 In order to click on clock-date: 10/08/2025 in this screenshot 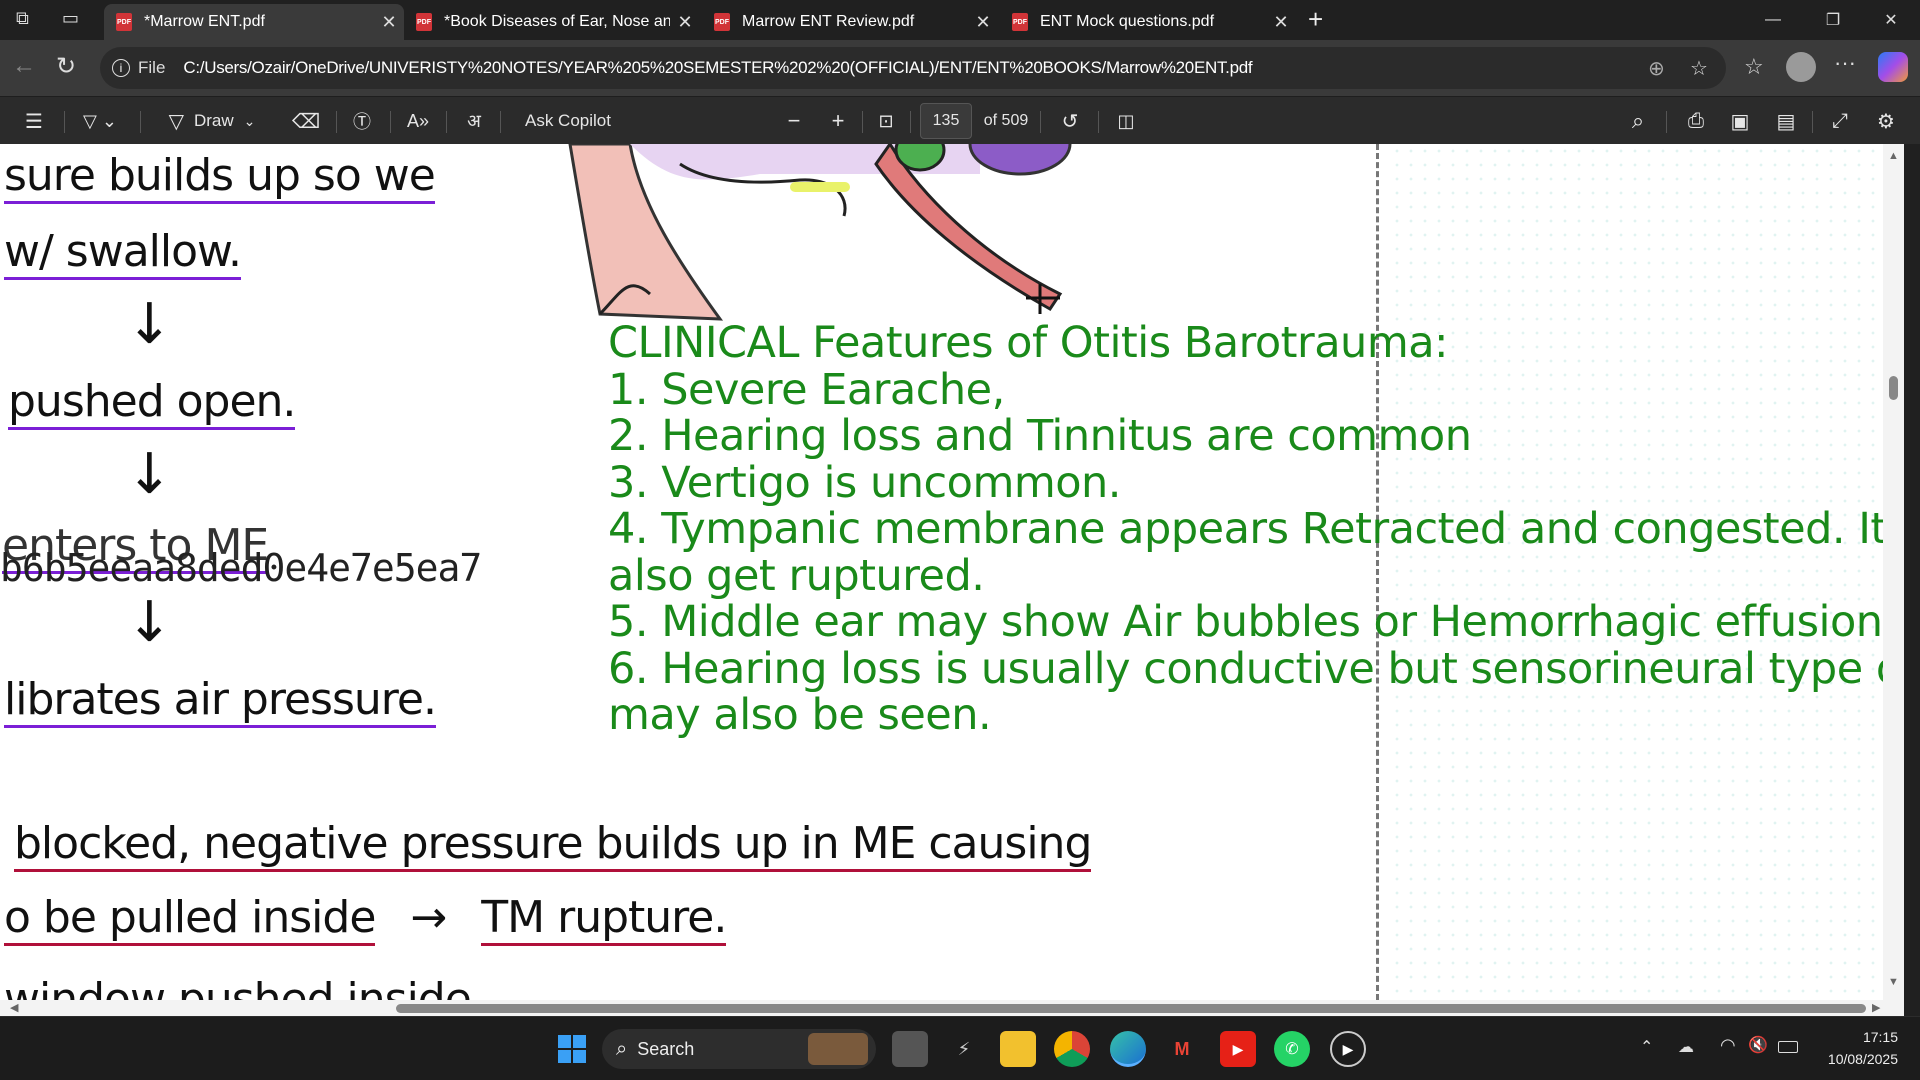, I will do `click(1855, 1059)`.